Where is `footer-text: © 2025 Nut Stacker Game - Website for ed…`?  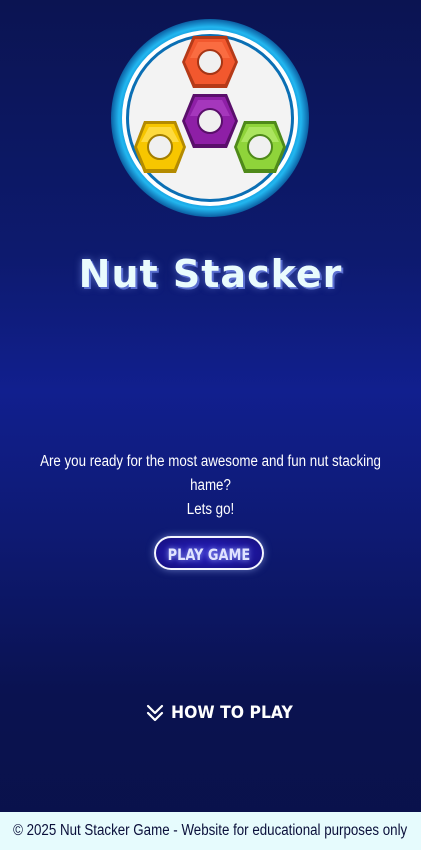 footer-text: © 2025 Nut Stacker Game - Website for ed… is located at coordinates (210, 830).